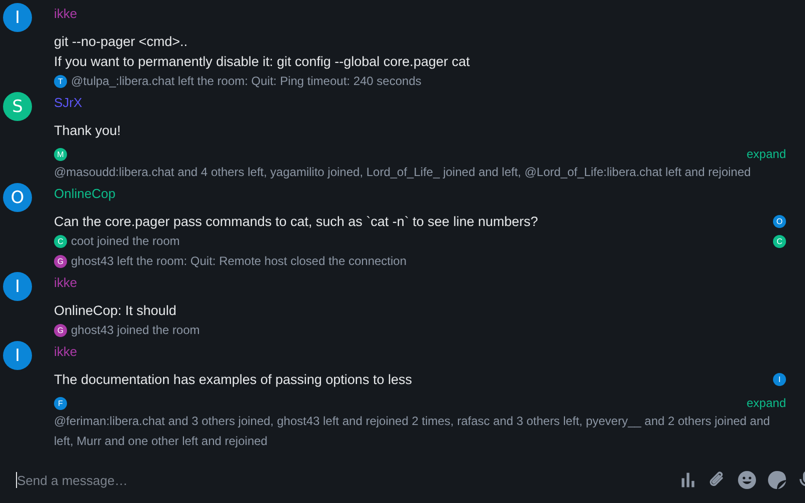 This screenshot has height=503, width=805. Describe the element at coordinates (779, 221) in the screenshot. I see `read-receipt: O` at that location.